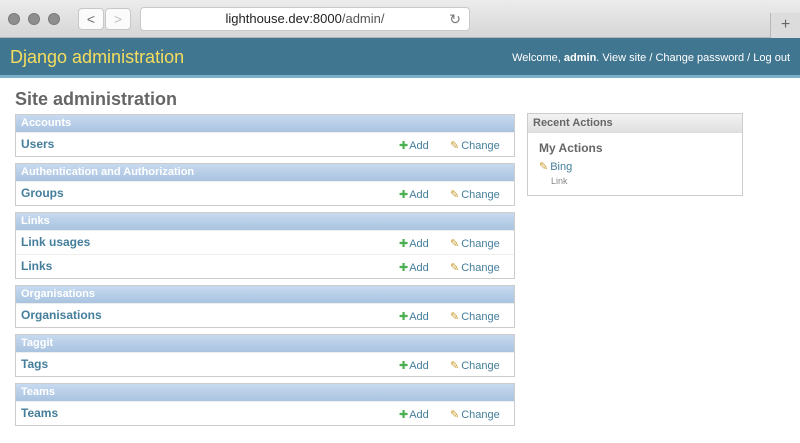  What do you see at coordinates (265, 413) in the screenshot?
I see `model-row: Teams ✚Add ✎ Change` at bounding box center [265, 413].